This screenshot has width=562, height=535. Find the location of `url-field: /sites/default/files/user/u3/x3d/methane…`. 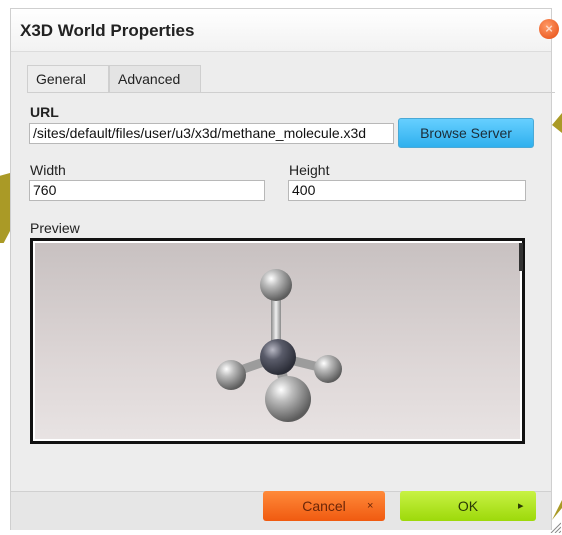

url-field: /sites/default/files/user/u3/x3d/methane… is located at coordinates (211, 133).